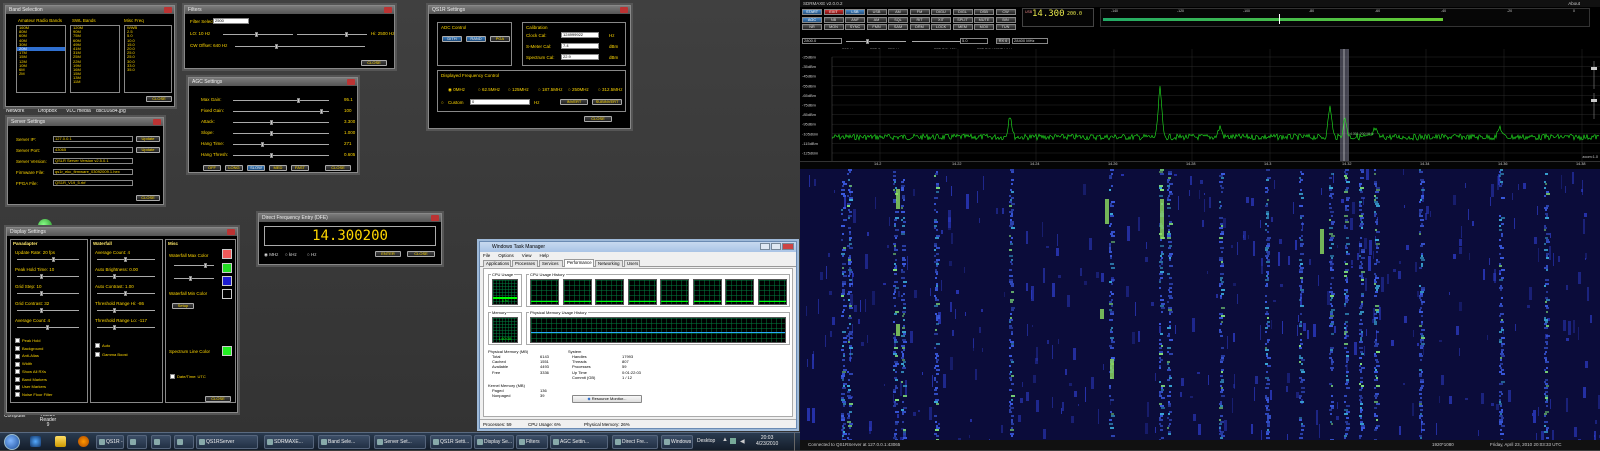  I want to click on desktop-button: Desktop, so click(706, 441).